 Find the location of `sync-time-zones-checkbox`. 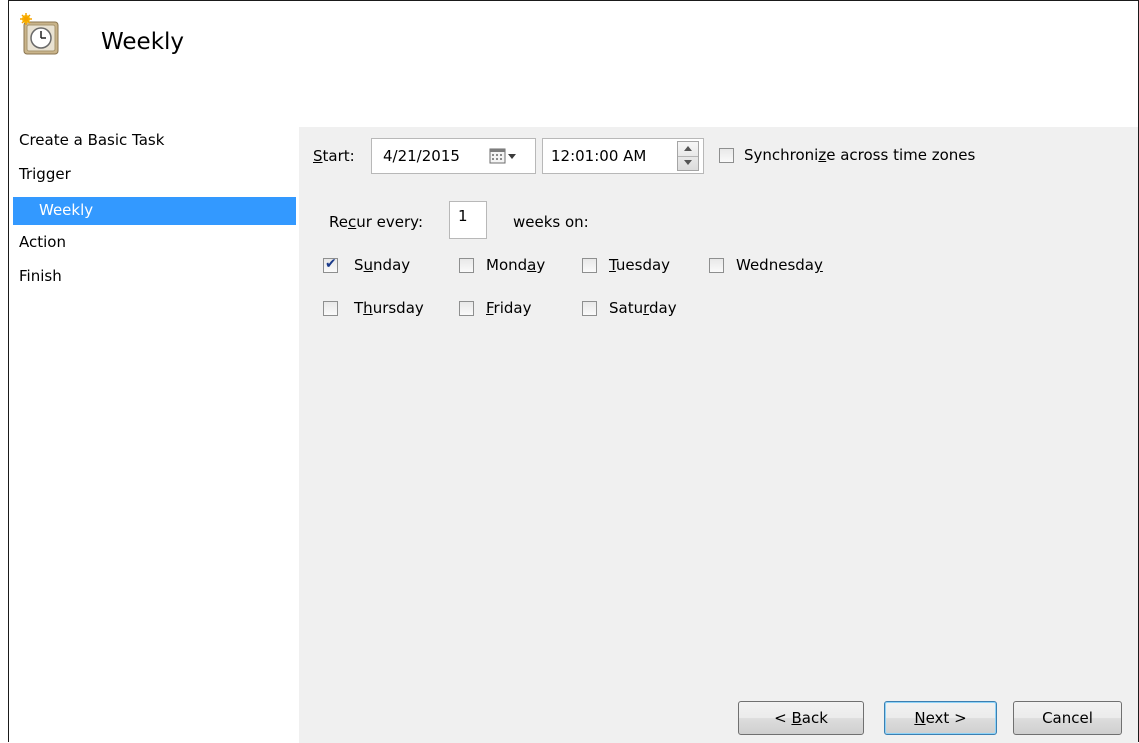

sync-time-zones-checkbox is located at coordinates (726, 155).